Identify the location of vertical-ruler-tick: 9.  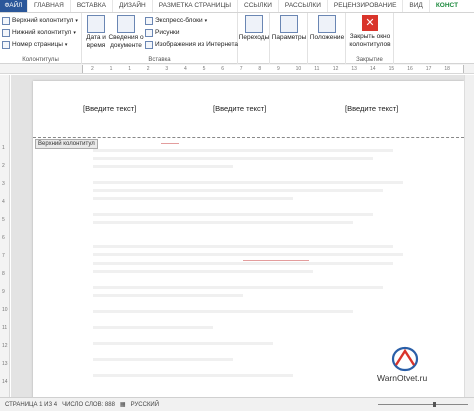
(3, 292).